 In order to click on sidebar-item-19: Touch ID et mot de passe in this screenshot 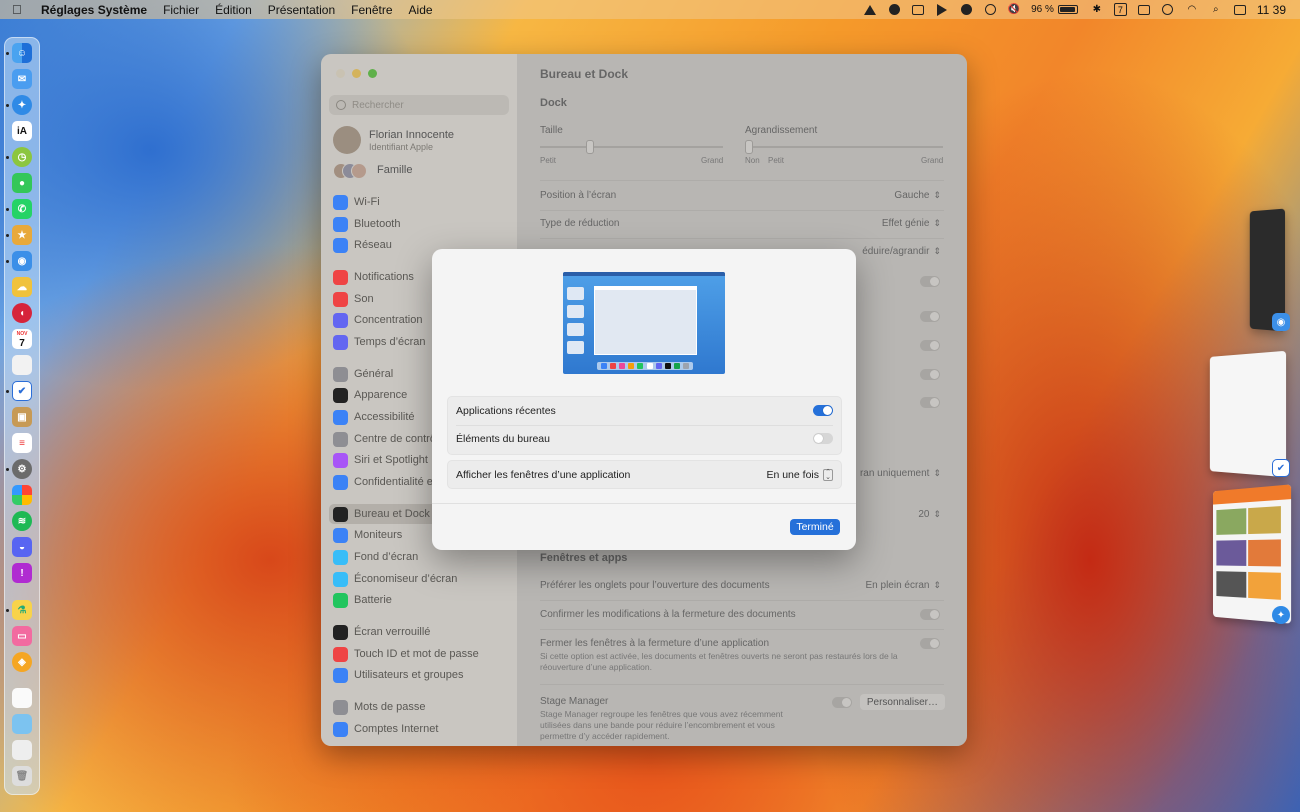, I will do `click(406, 654)`.